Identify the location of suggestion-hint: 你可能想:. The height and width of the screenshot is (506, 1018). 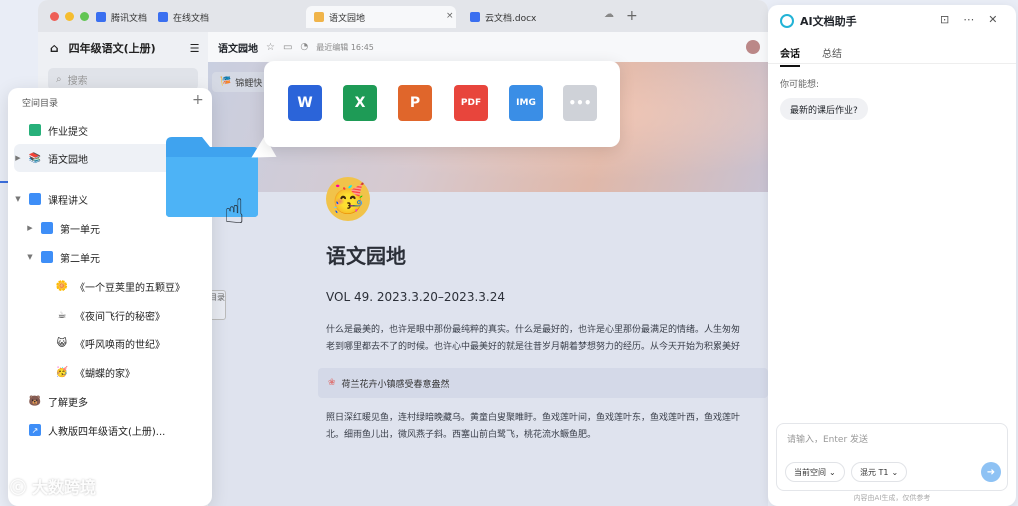
(800, 85).